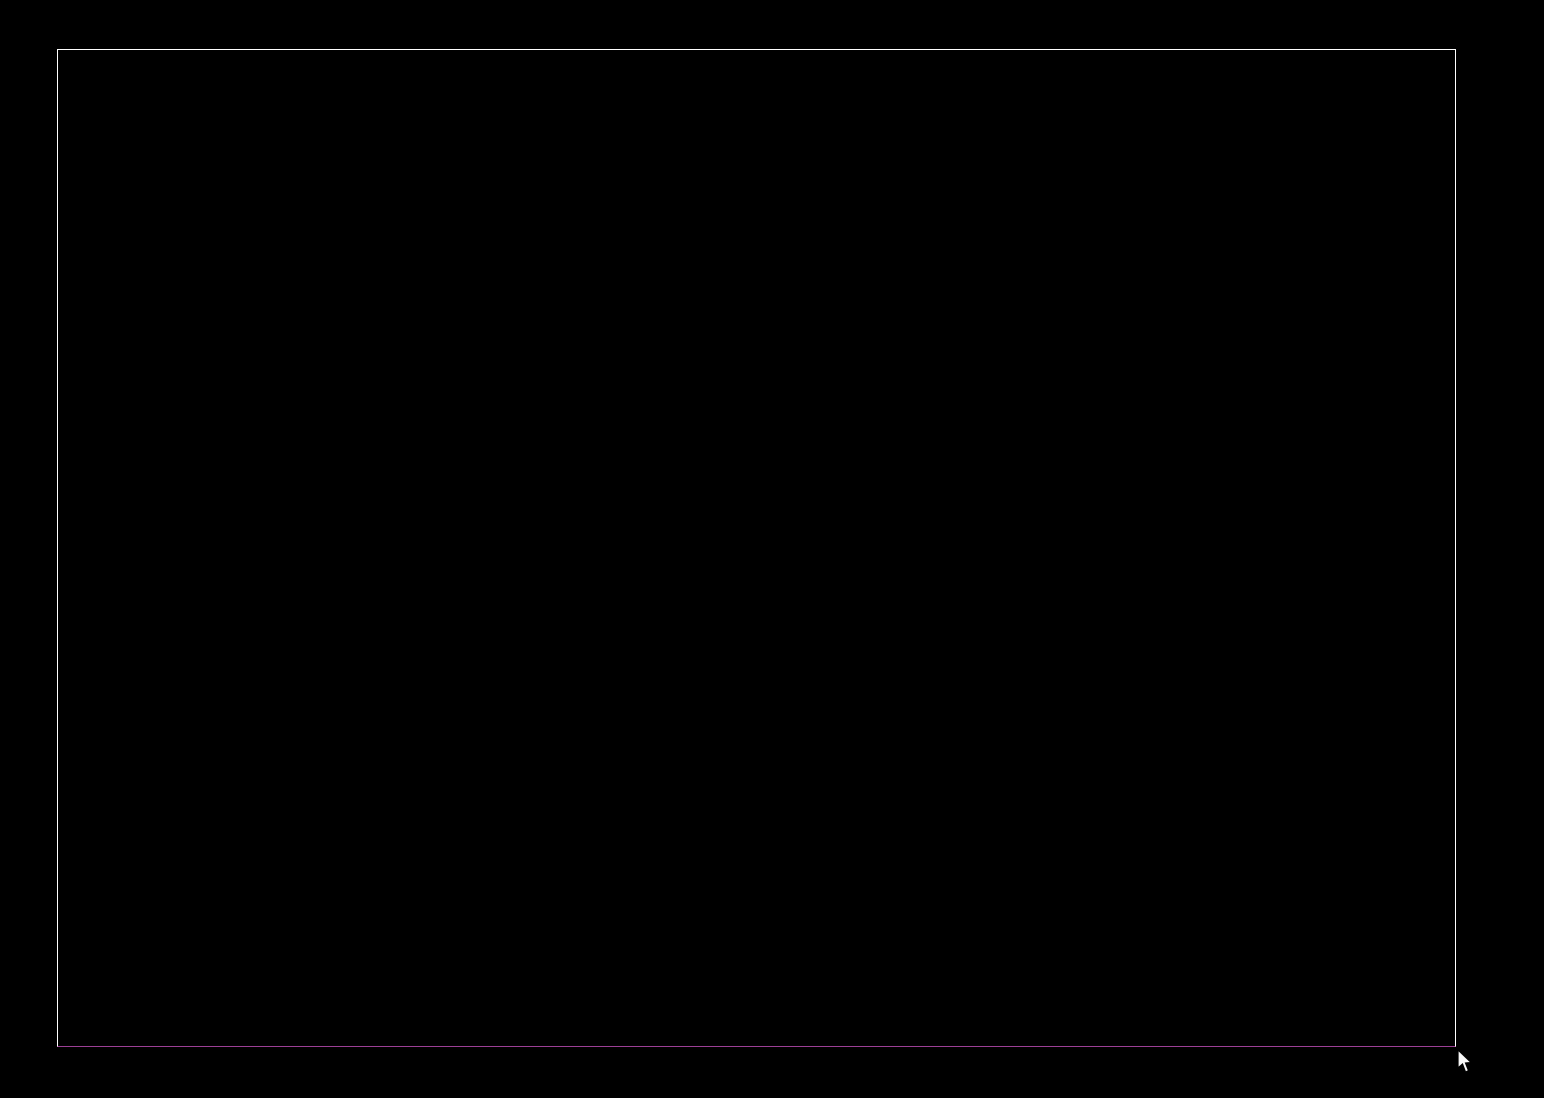 This screenshot has height=1098, width=1544. I want to click on mouse-cursor-icon, so click(1465, 1061).